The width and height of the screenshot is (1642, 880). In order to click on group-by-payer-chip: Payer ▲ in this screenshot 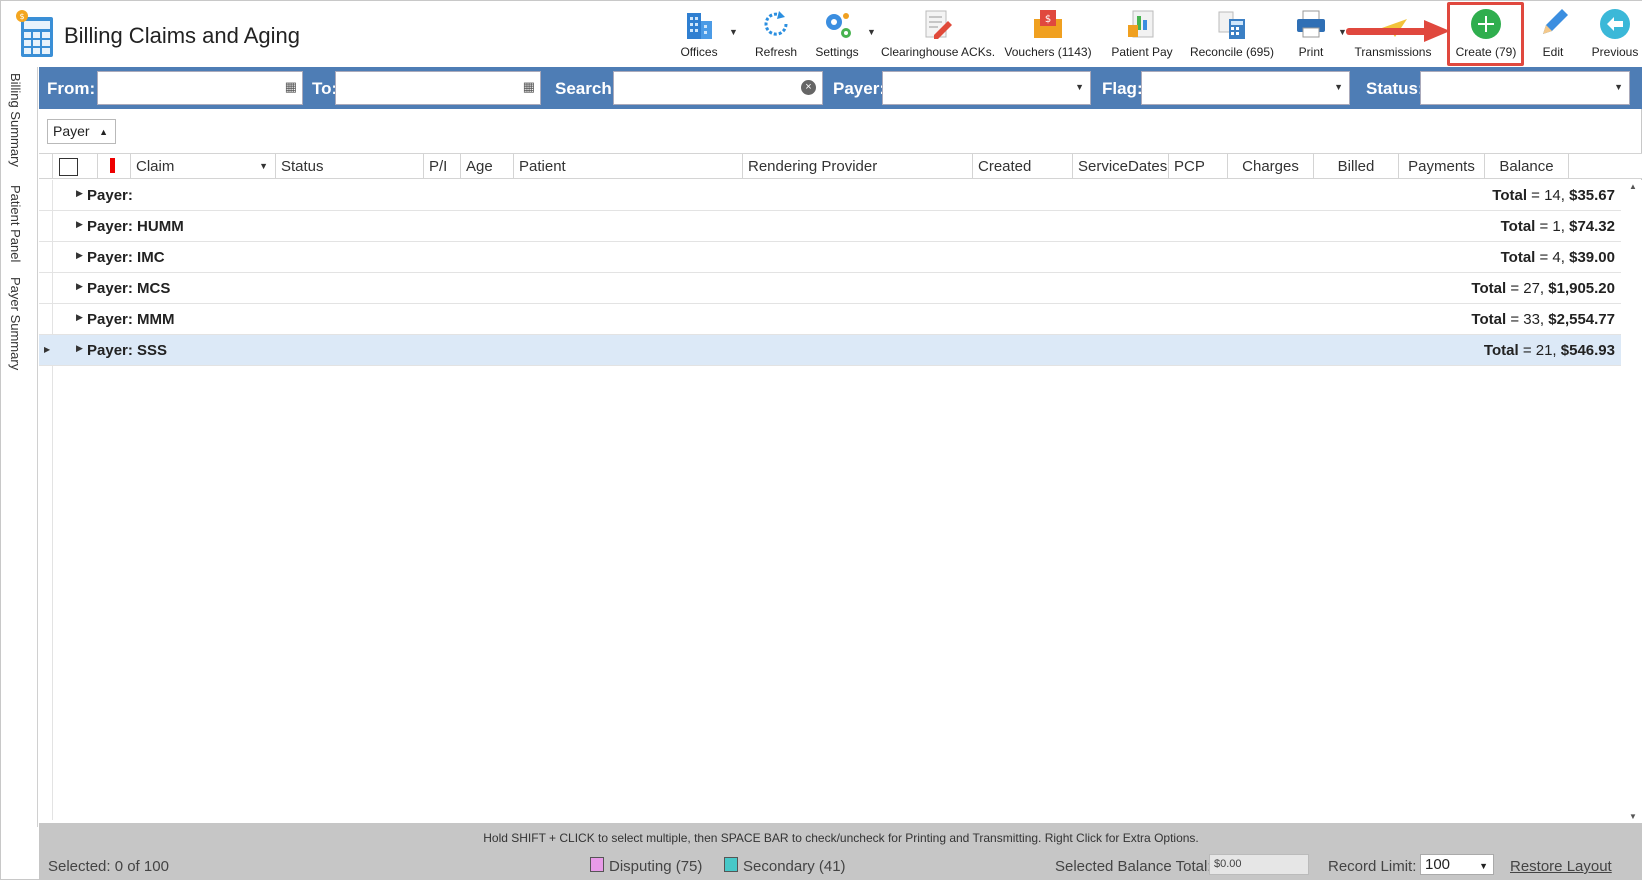, I will do `click(81, 131)`.